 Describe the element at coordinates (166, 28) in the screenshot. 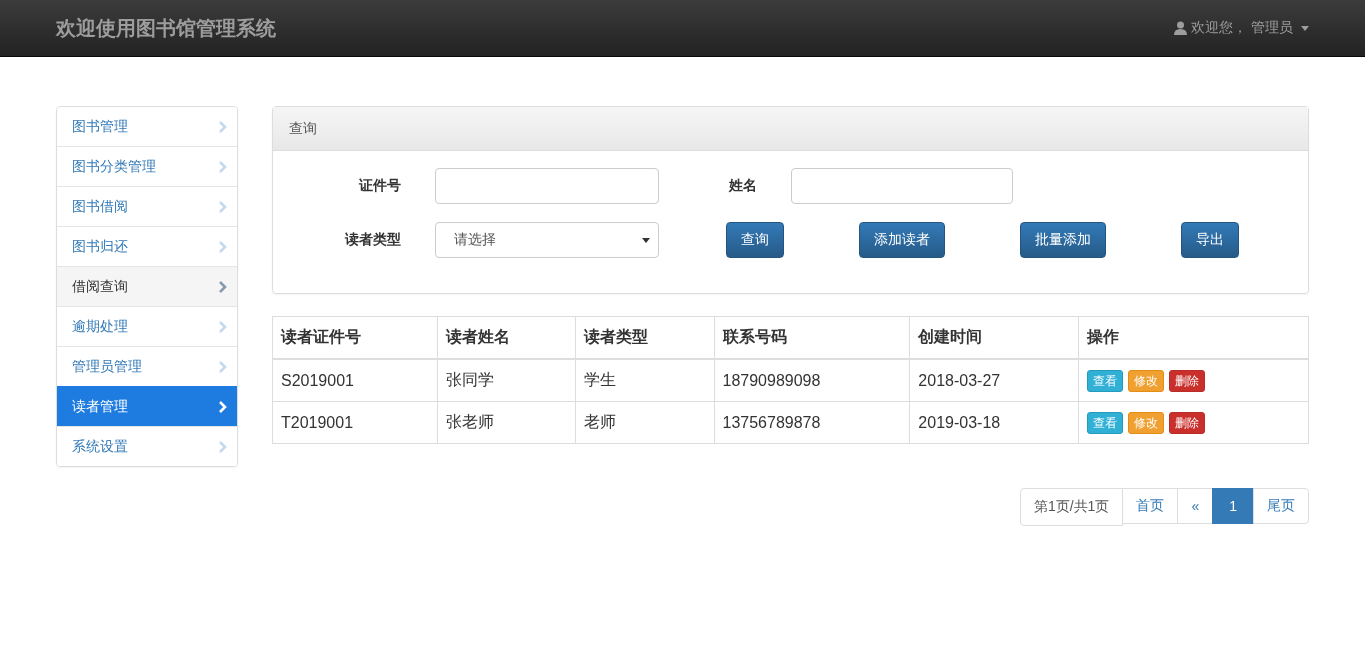

I see `brand-title: 欢迎使用图书馆管理系统` at that location.